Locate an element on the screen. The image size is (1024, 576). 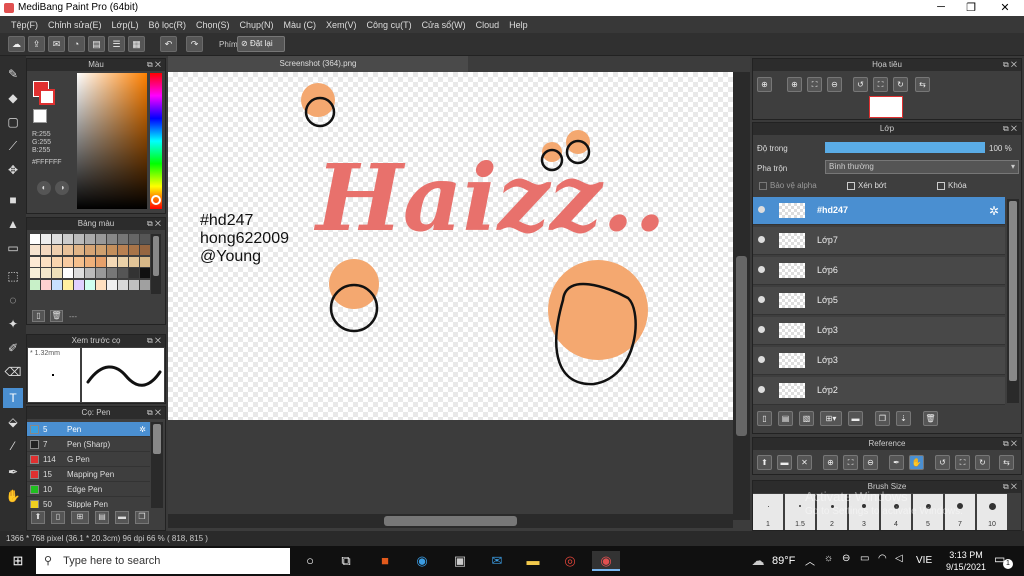
brush-tool-icon: ✎ is located at coordinates (13, 74).